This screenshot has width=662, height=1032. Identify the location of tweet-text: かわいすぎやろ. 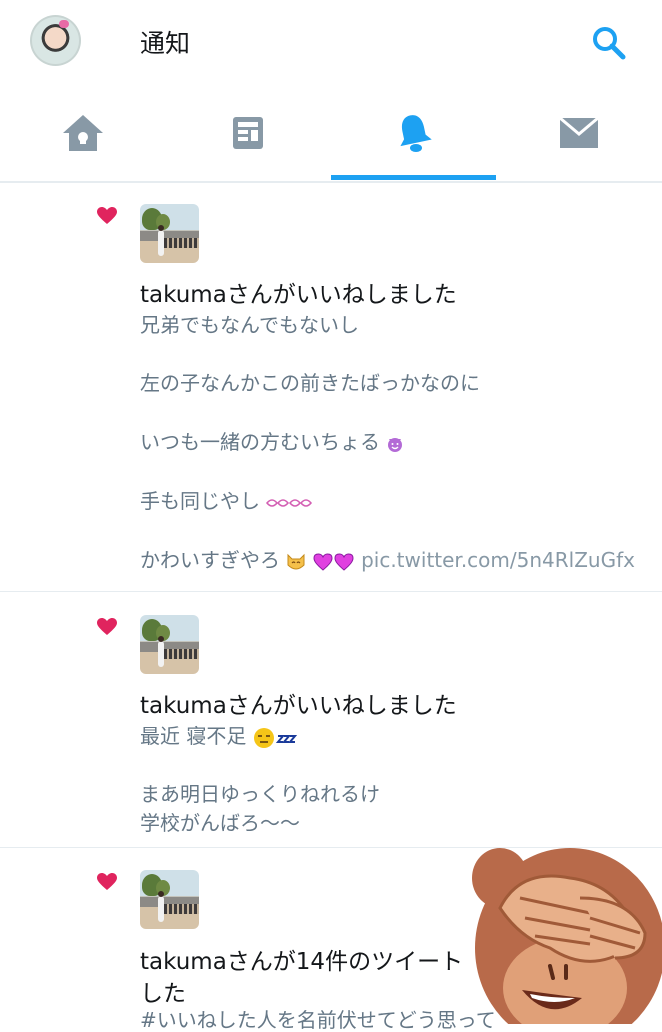
(210, 560).